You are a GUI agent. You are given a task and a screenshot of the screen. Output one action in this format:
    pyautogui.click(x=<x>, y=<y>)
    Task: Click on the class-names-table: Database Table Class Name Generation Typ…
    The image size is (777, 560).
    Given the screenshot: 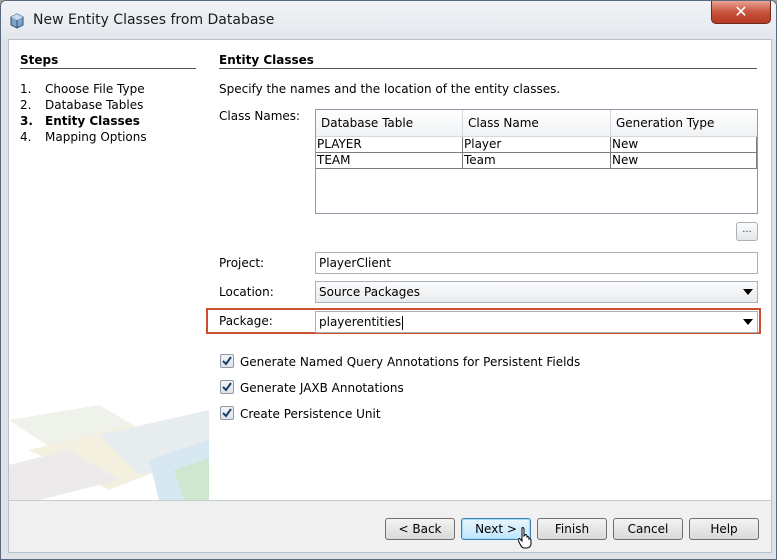 What is the action you would take?
    pyautogui.click(x=536, y=161)
    